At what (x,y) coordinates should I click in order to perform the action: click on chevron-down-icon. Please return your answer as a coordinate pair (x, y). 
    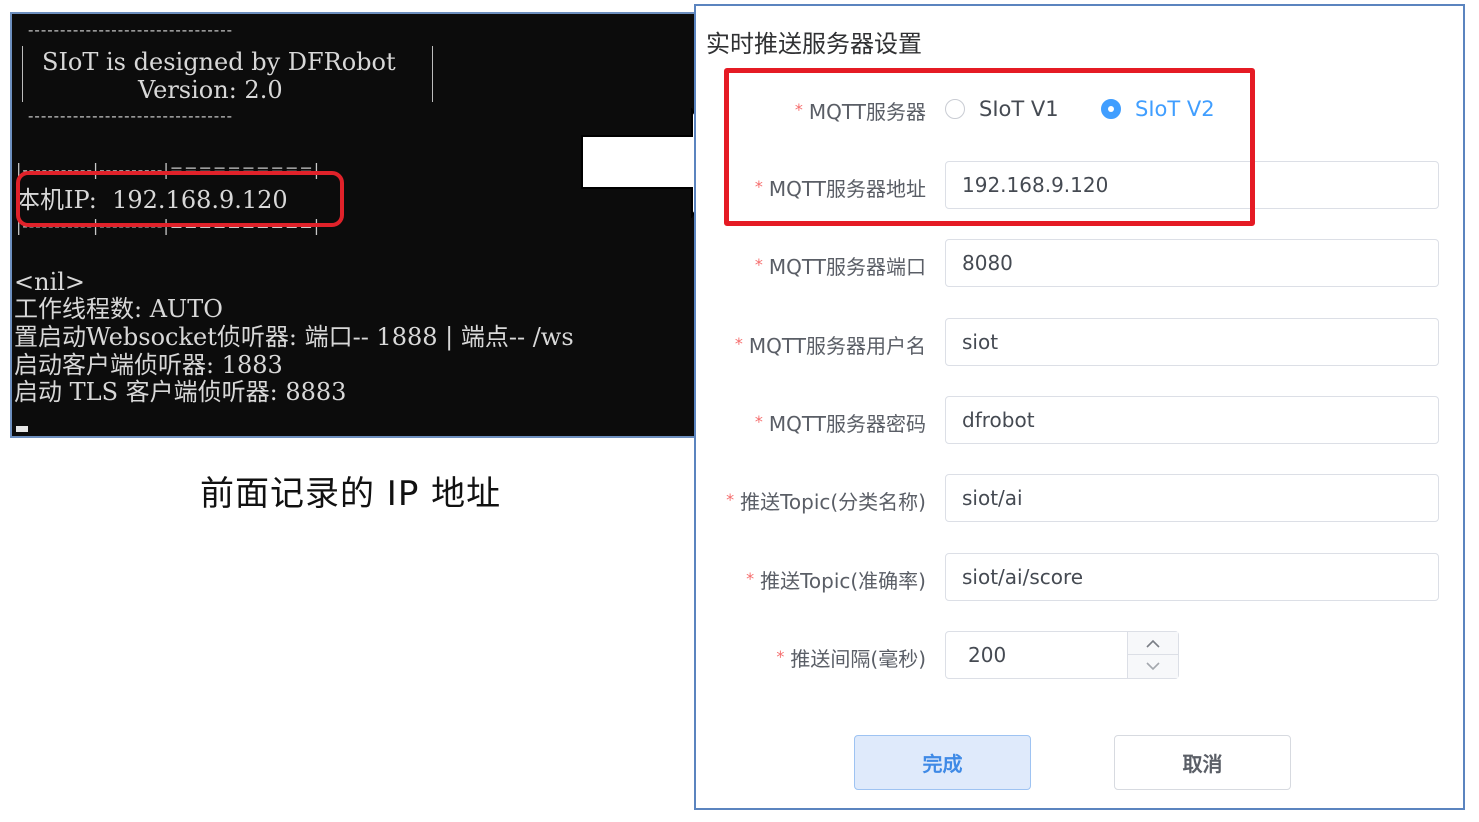
    Looking at the image, I should click on (1153, 666).